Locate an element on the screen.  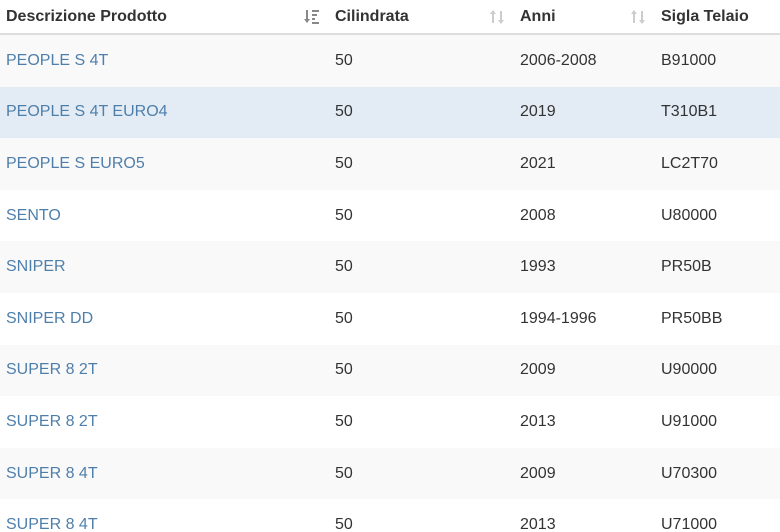
cell-sigla-telaio: PR50BB is located at coordinates (692, 318).